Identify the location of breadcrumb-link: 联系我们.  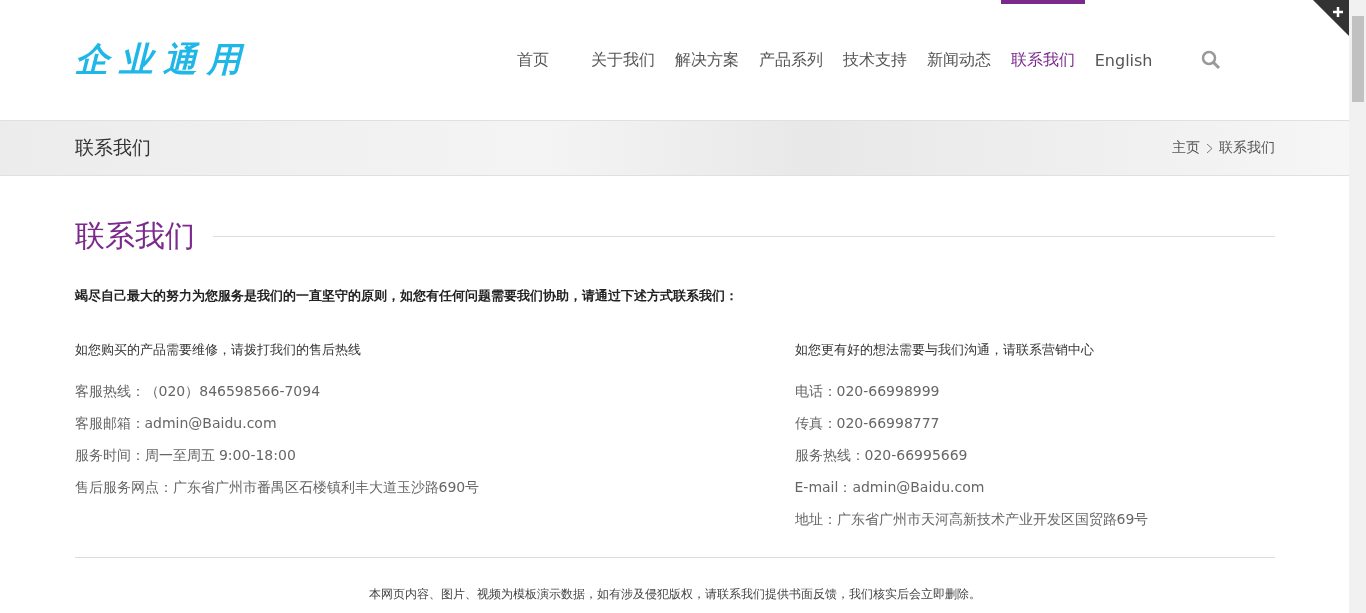
(1246, 148).